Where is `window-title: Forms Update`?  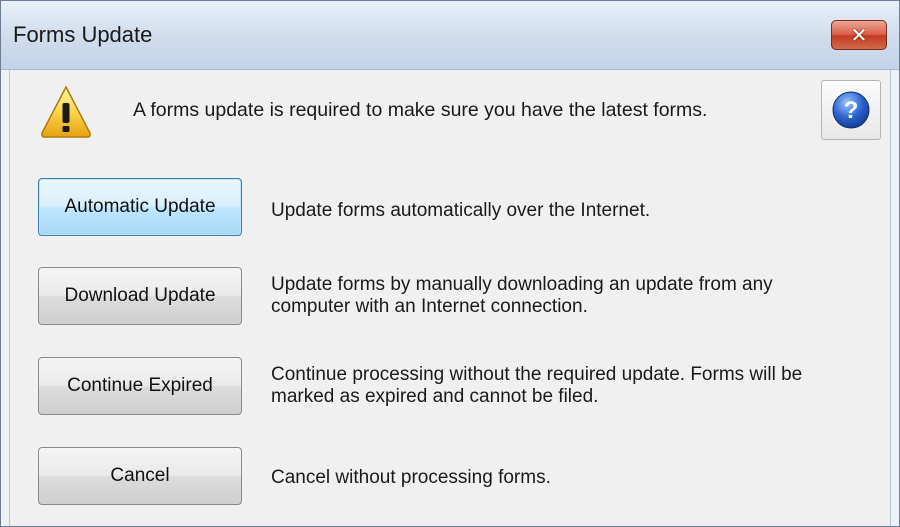
window-title: Forms Update is located at coordinates (83, 34).